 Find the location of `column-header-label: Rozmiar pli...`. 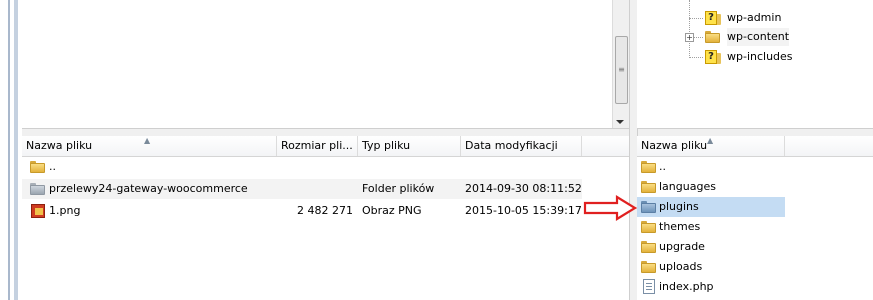

column-header-label: Rozmiar pli... is located at coordinates (317, 145).